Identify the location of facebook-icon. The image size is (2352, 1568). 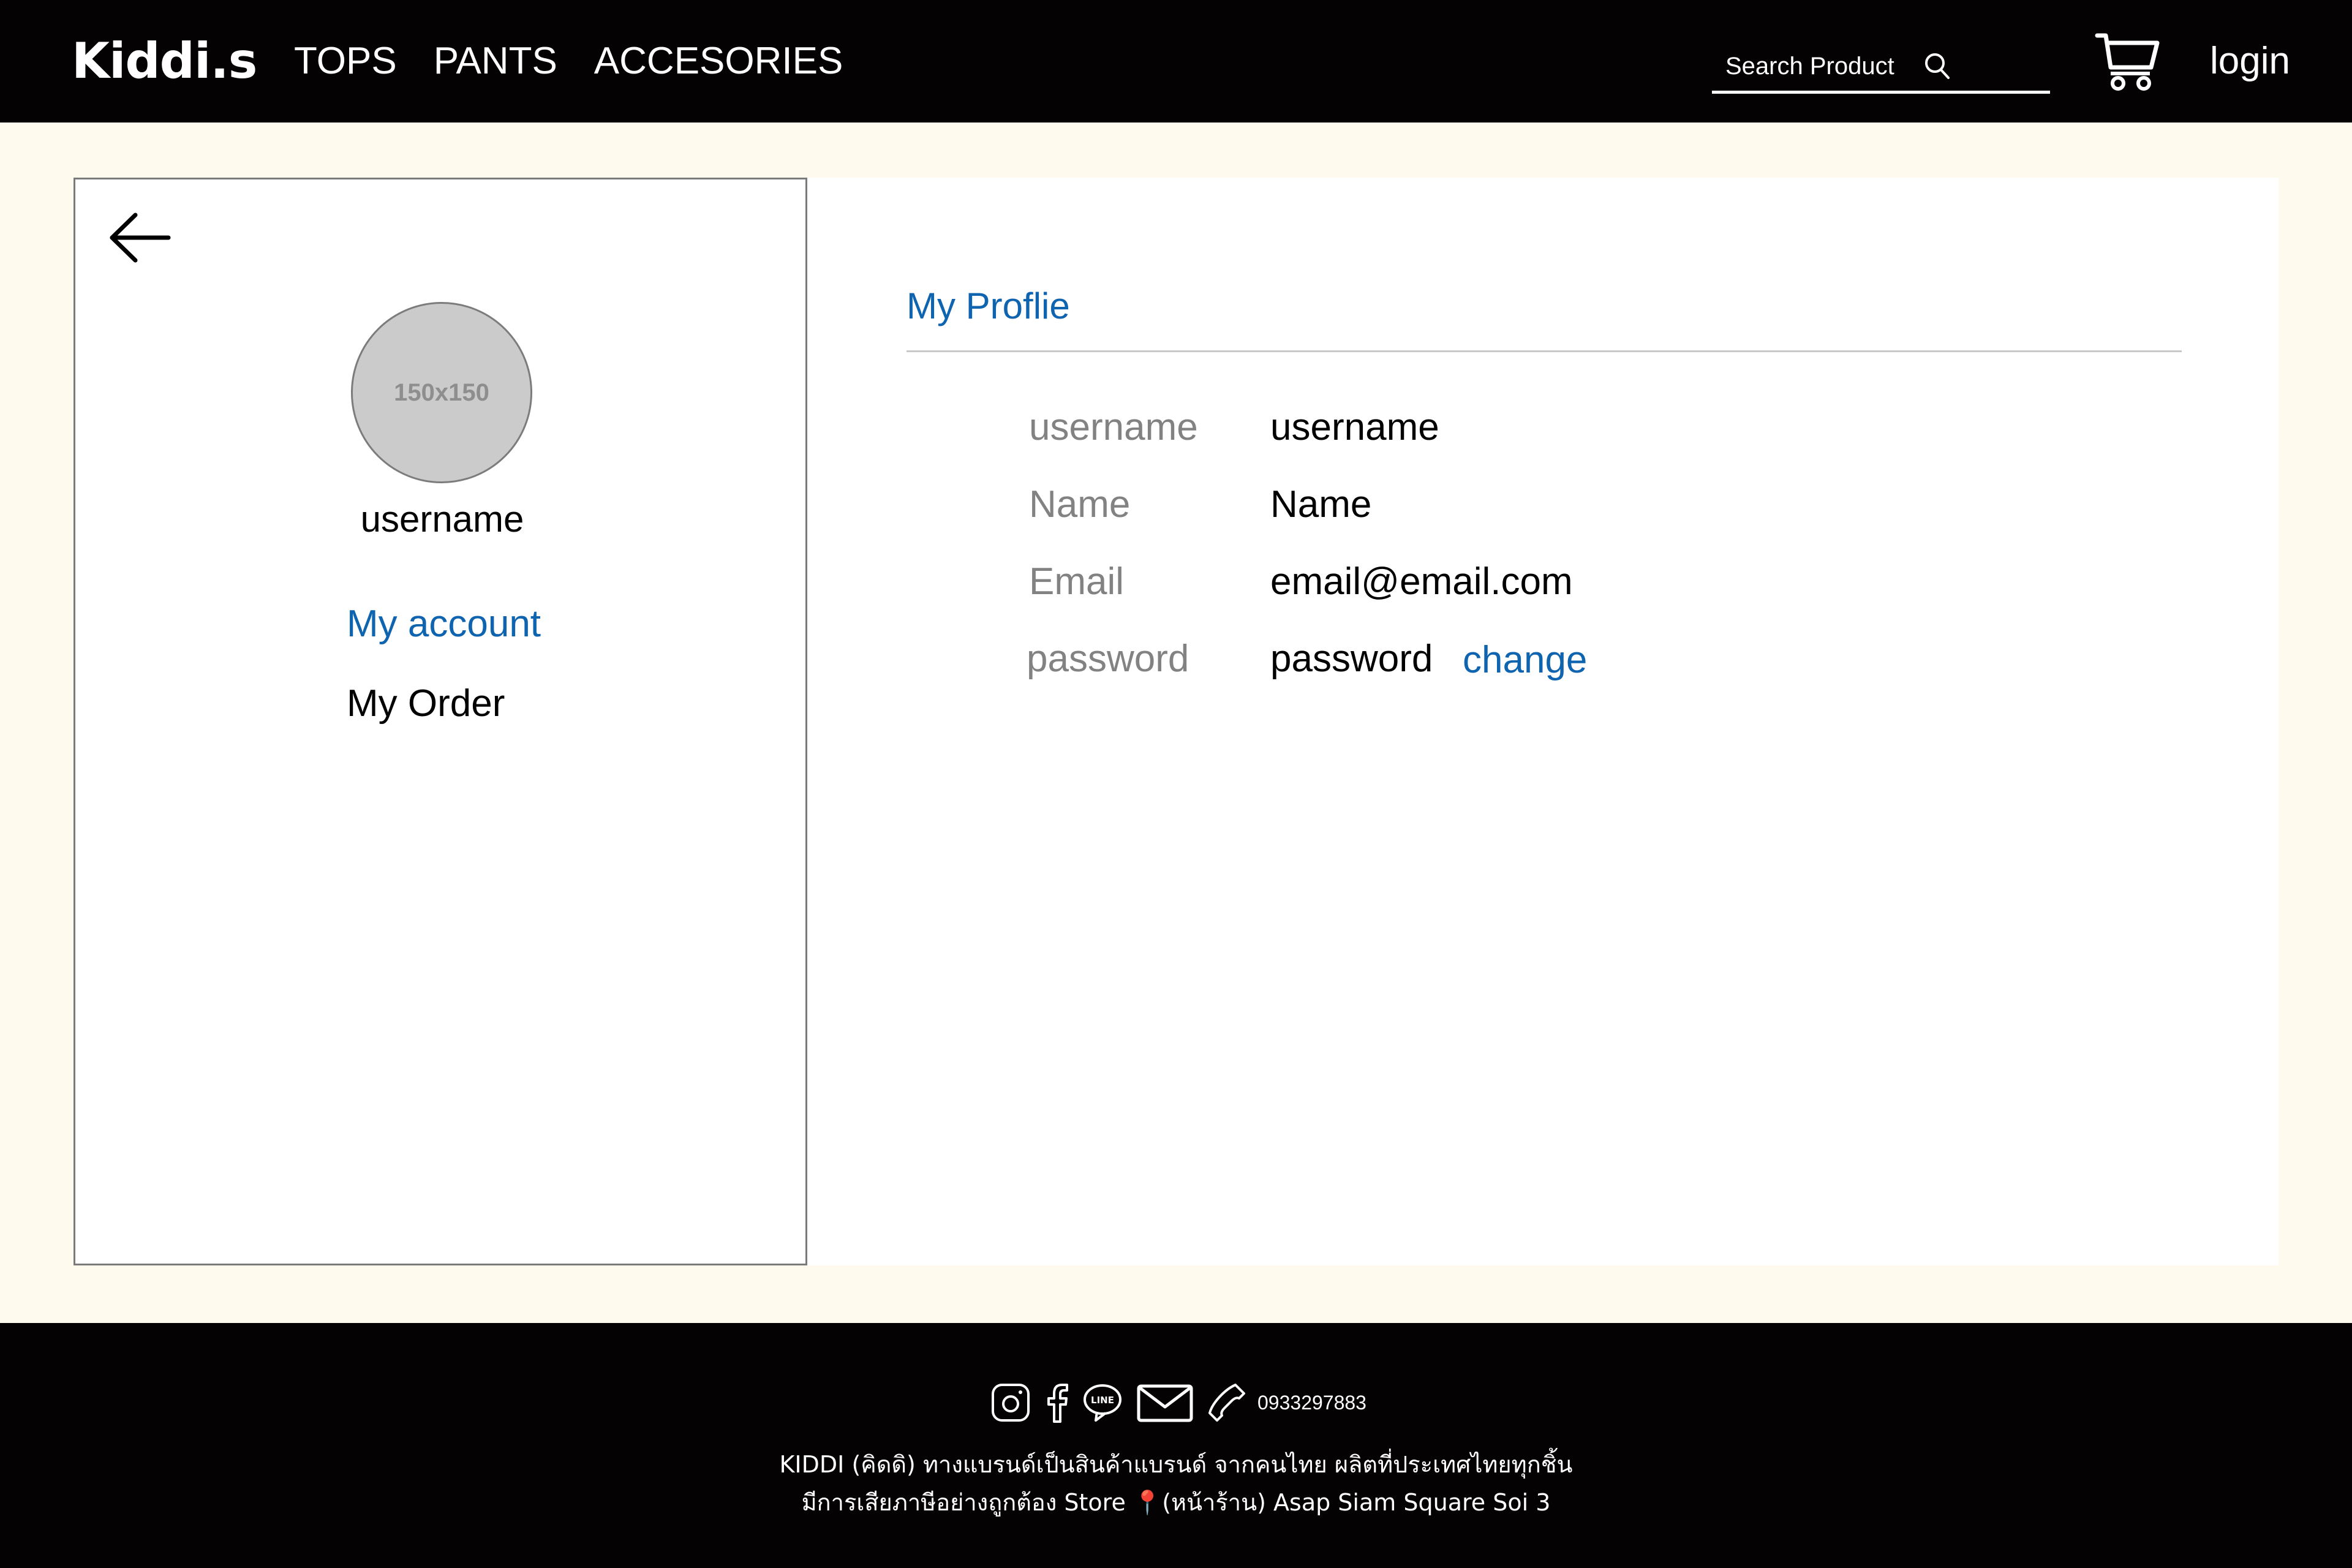
(1056, 1403).